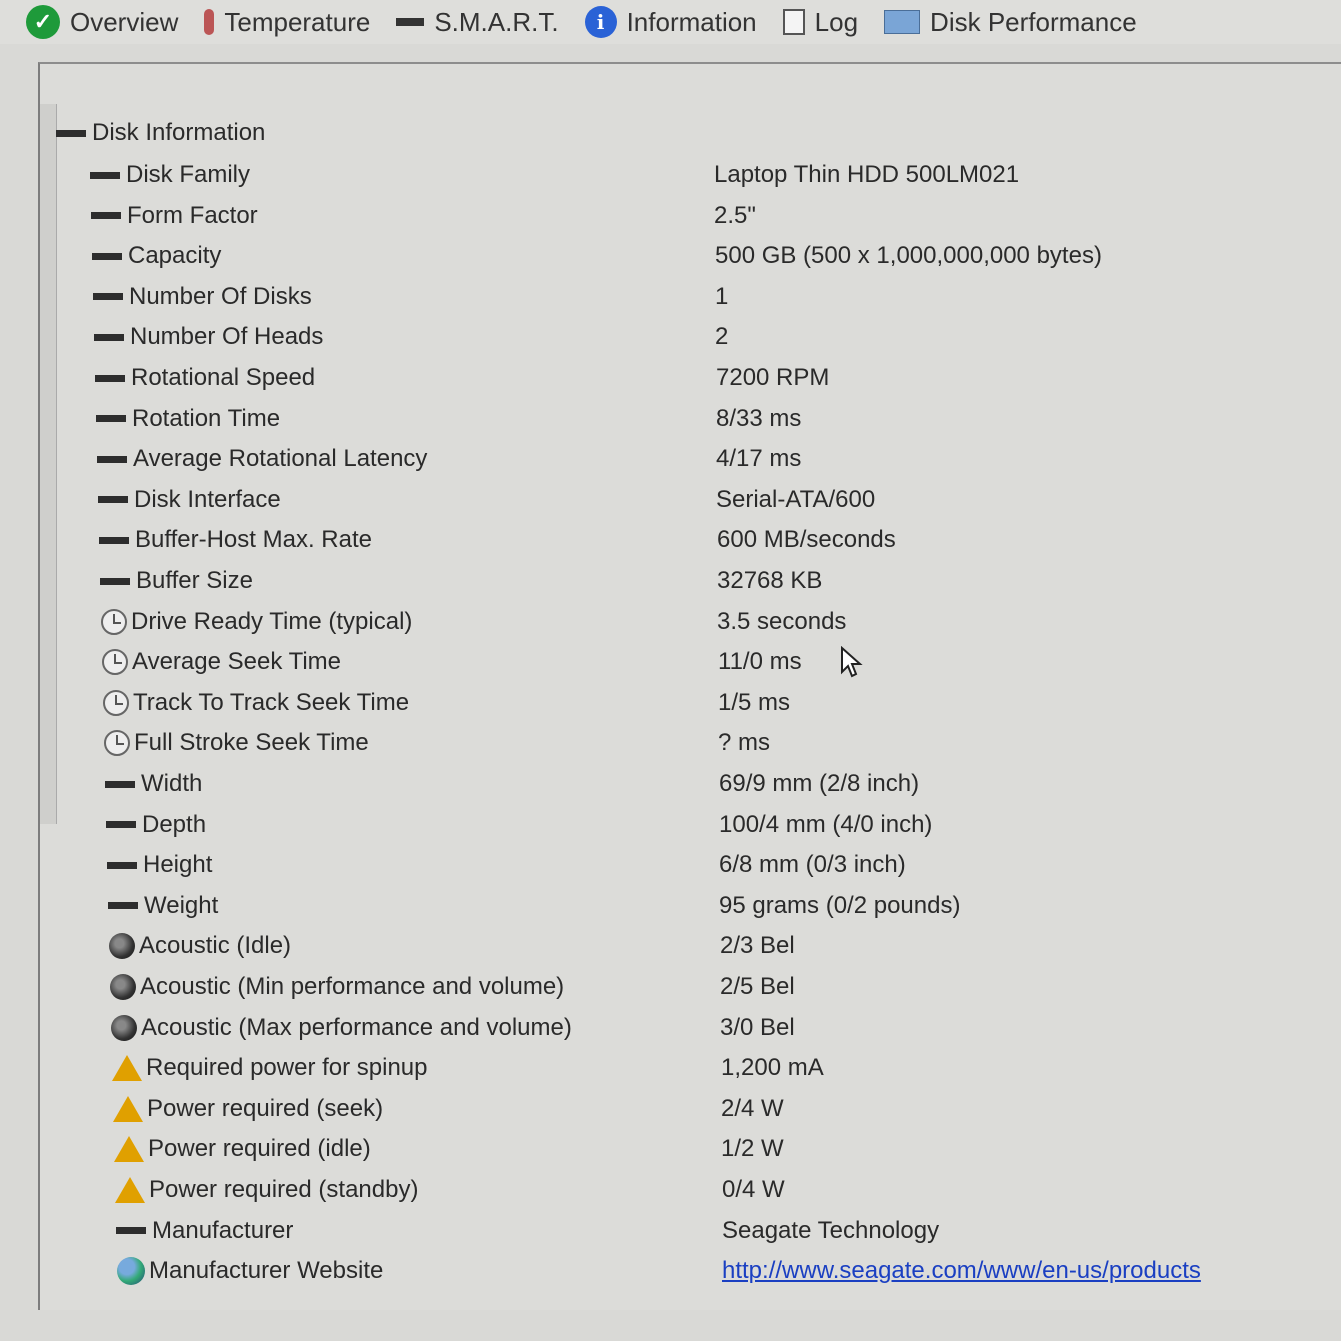 This screenshot has height=1341, width=1341. I want to click on tree-row: Height 6/8 mm (0/3 inch), so click(685, 865).